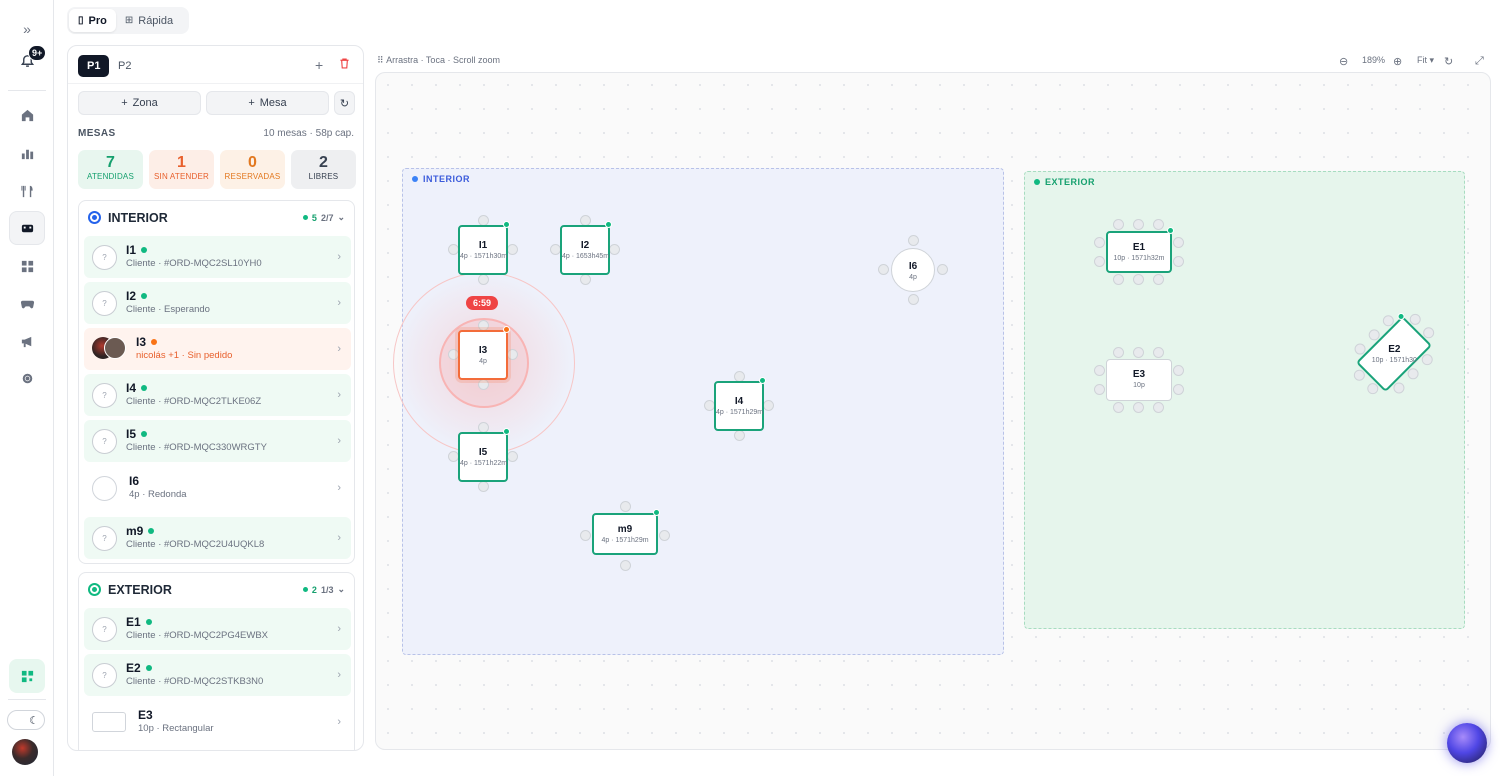 The width and height of the screenshot is (1500, 776). What do you see at coordinates (483, 457) in the screenshot?
I see `table-I5: I5 4p · 1571h22m` at bounding box center [483, 457].